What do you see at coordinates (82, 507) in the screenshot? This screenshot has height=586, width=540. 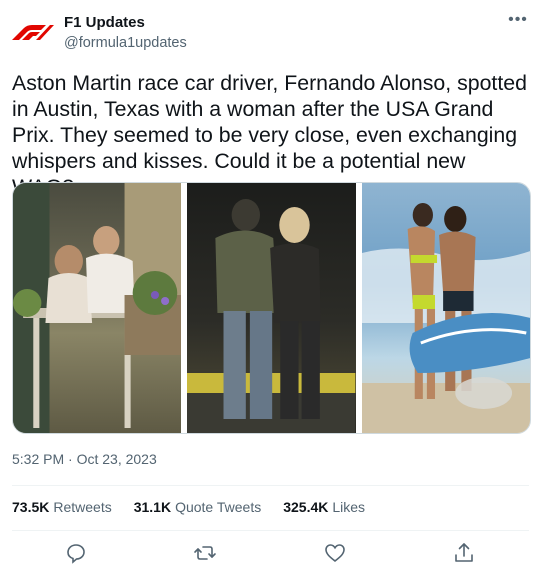 I see `retweets-label: Retweets` at bounding box center [82, 507].